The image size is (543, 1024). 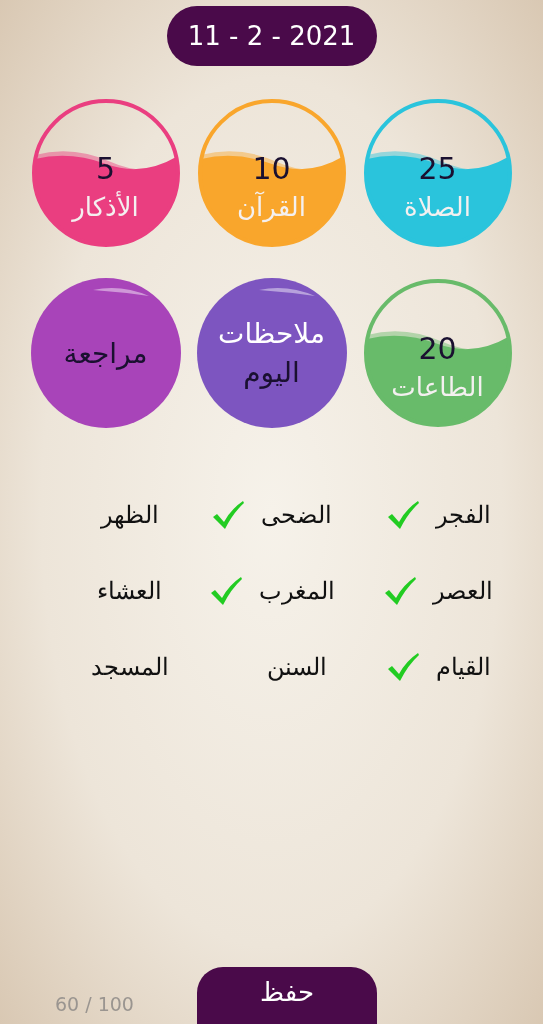 What do you see at coordinates (271, 169) in the screenshot?
I see `gauge-value: 10` at bounding box center [271, 169].